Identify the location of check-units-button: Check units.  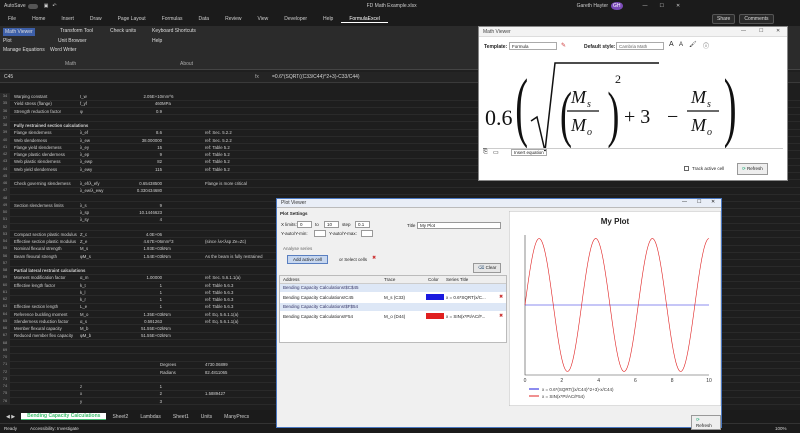
(123, 31).